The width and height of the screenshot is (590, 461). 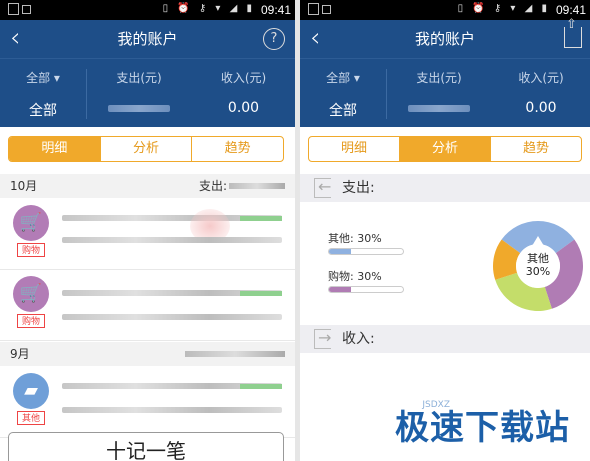 What do you see at coordinates (355, 238) in the screenshot?
I see `legend-label-other: 其他: 30%` at bounding box center [355, 238].